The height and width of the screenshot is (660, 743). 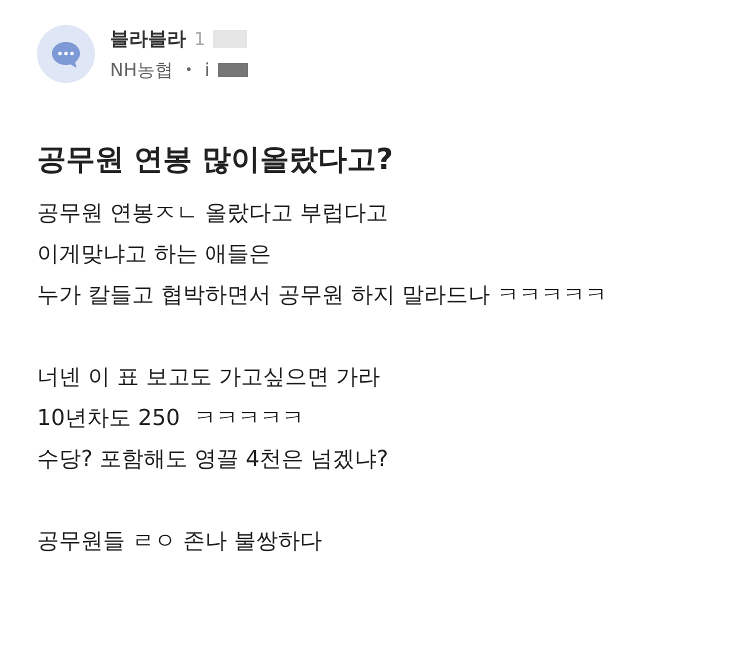 I want to click on company-name: NH농협, so click(x=141, y=70).